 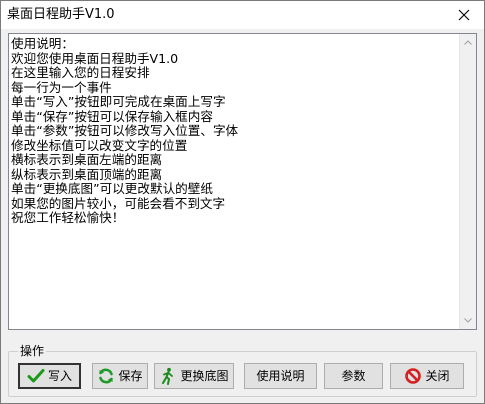 I want to click on refresh-icon, so click(x=106, y=376).